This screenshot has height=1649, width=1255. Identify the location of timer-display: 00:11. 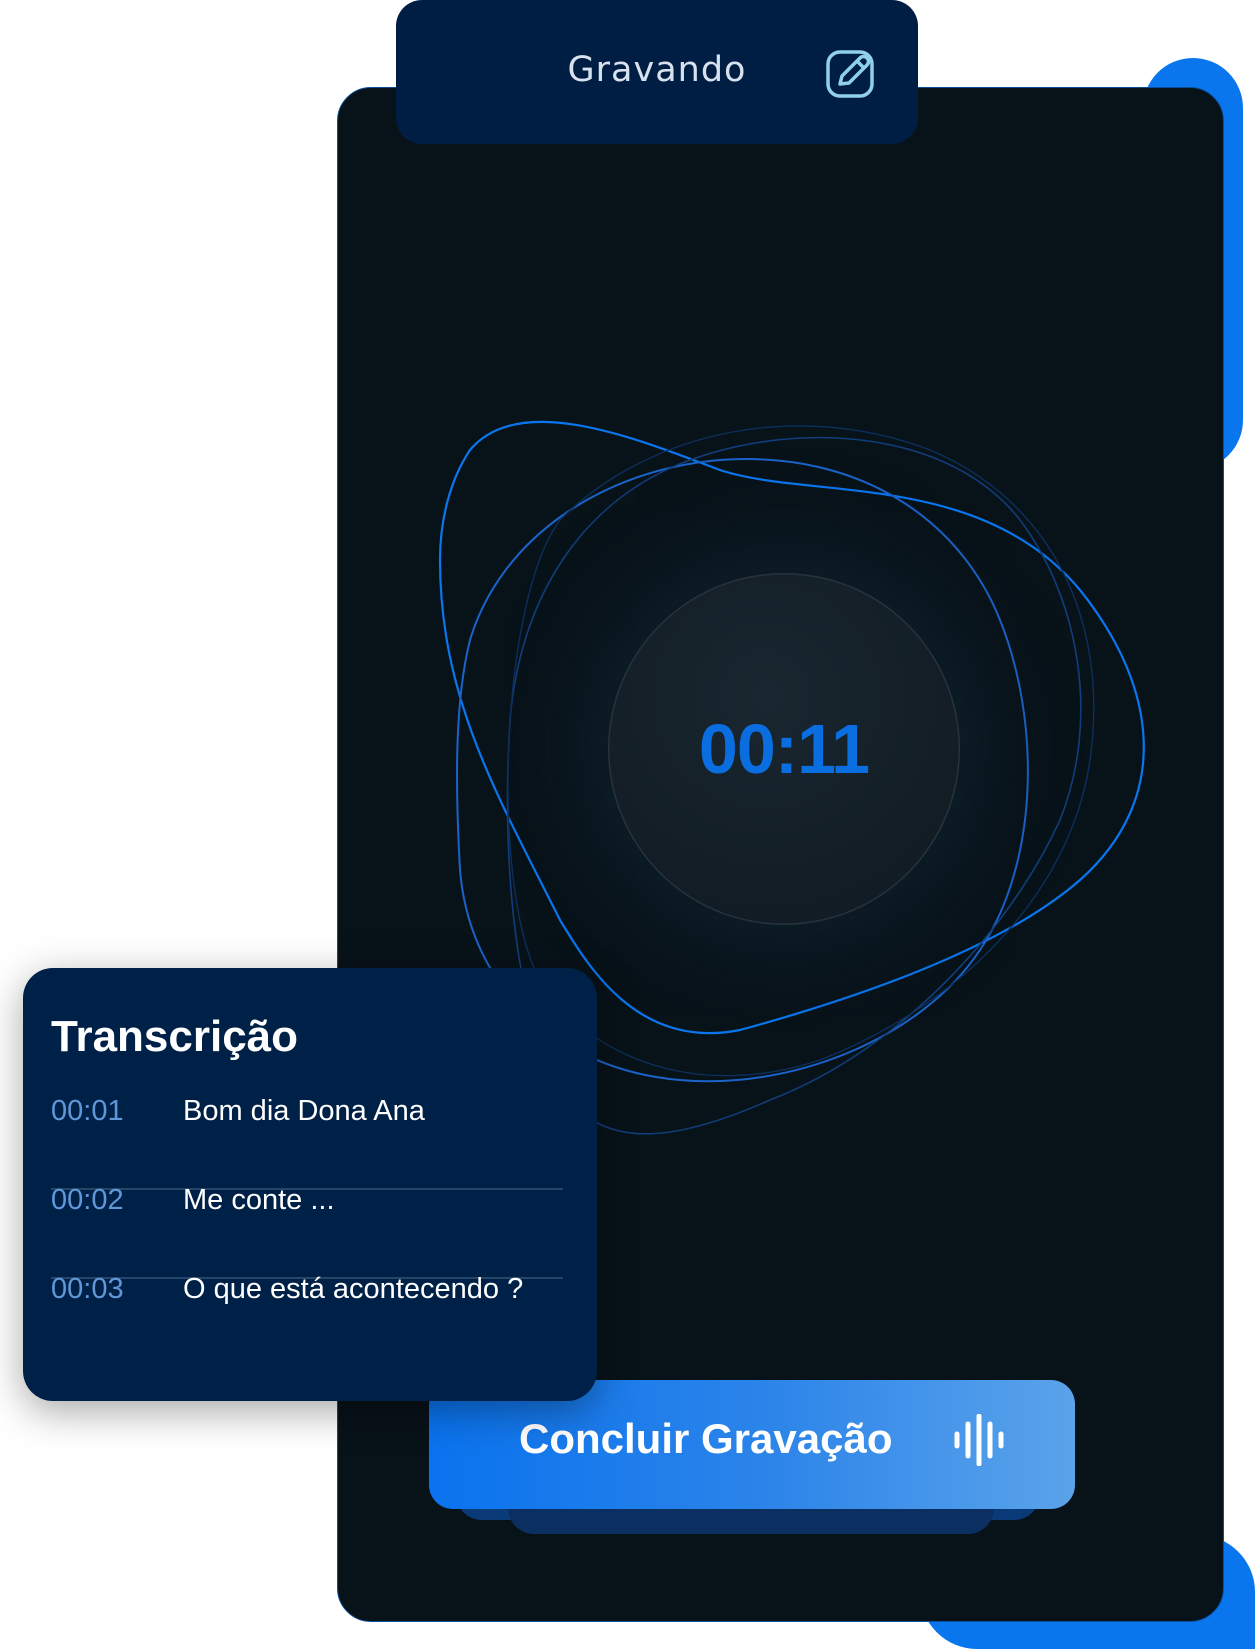
(784, 749).